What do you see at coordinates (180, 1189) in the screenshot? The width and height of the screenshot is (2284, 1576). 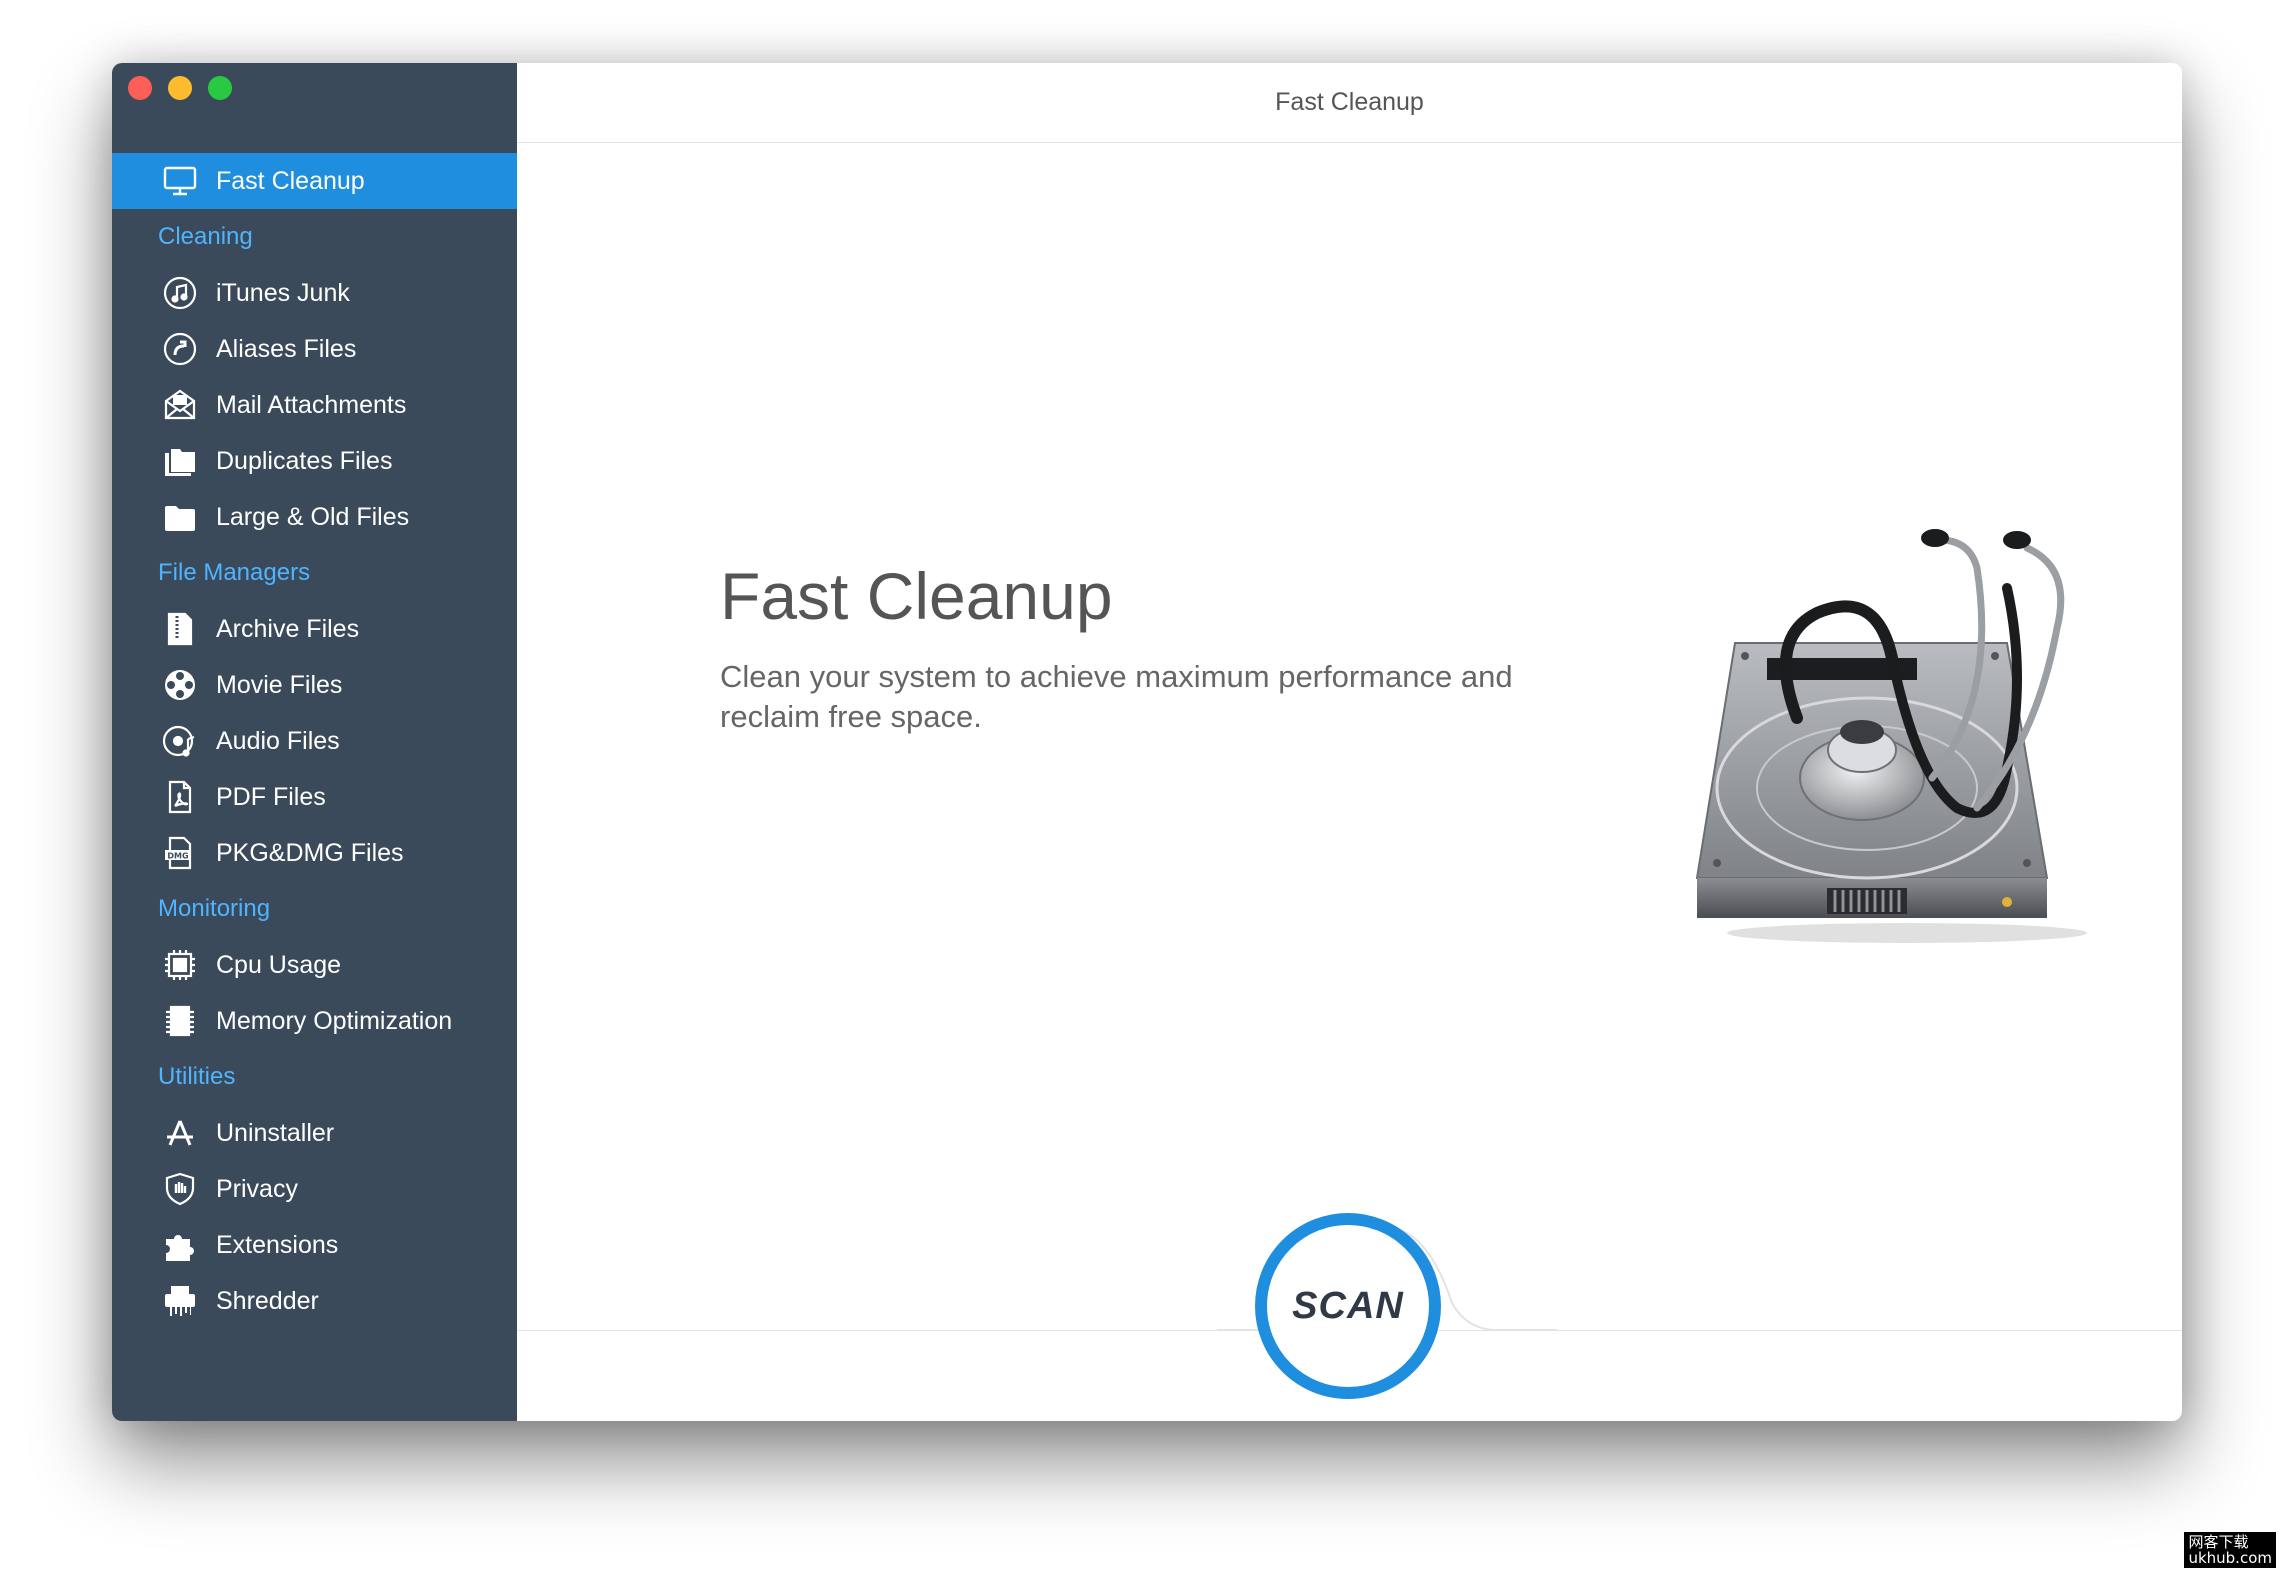 I see `shield-hand-icon` at bounding box center [180, 1189].